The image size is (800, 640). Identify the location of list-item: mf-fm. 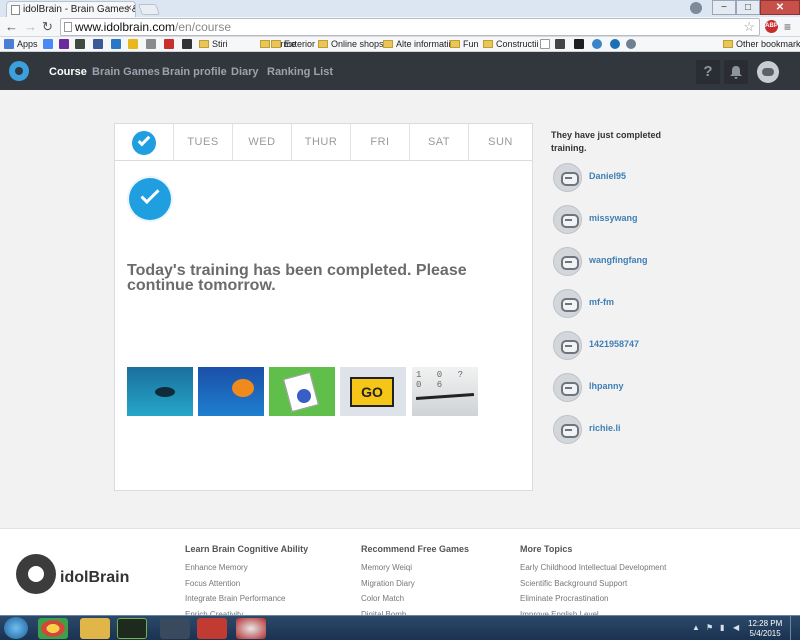
(653, 304).